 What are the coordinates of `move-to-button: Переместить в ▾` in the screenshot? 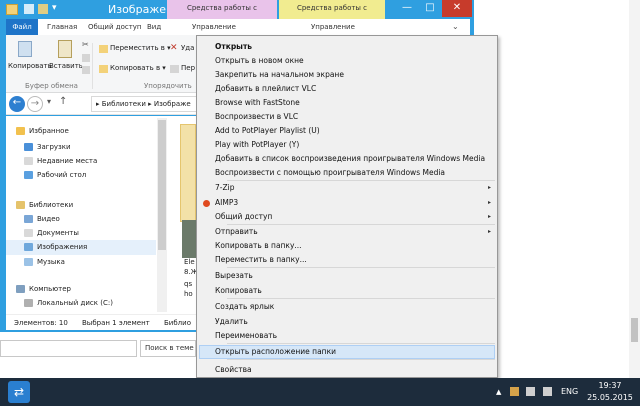 It's located at (140, 48).